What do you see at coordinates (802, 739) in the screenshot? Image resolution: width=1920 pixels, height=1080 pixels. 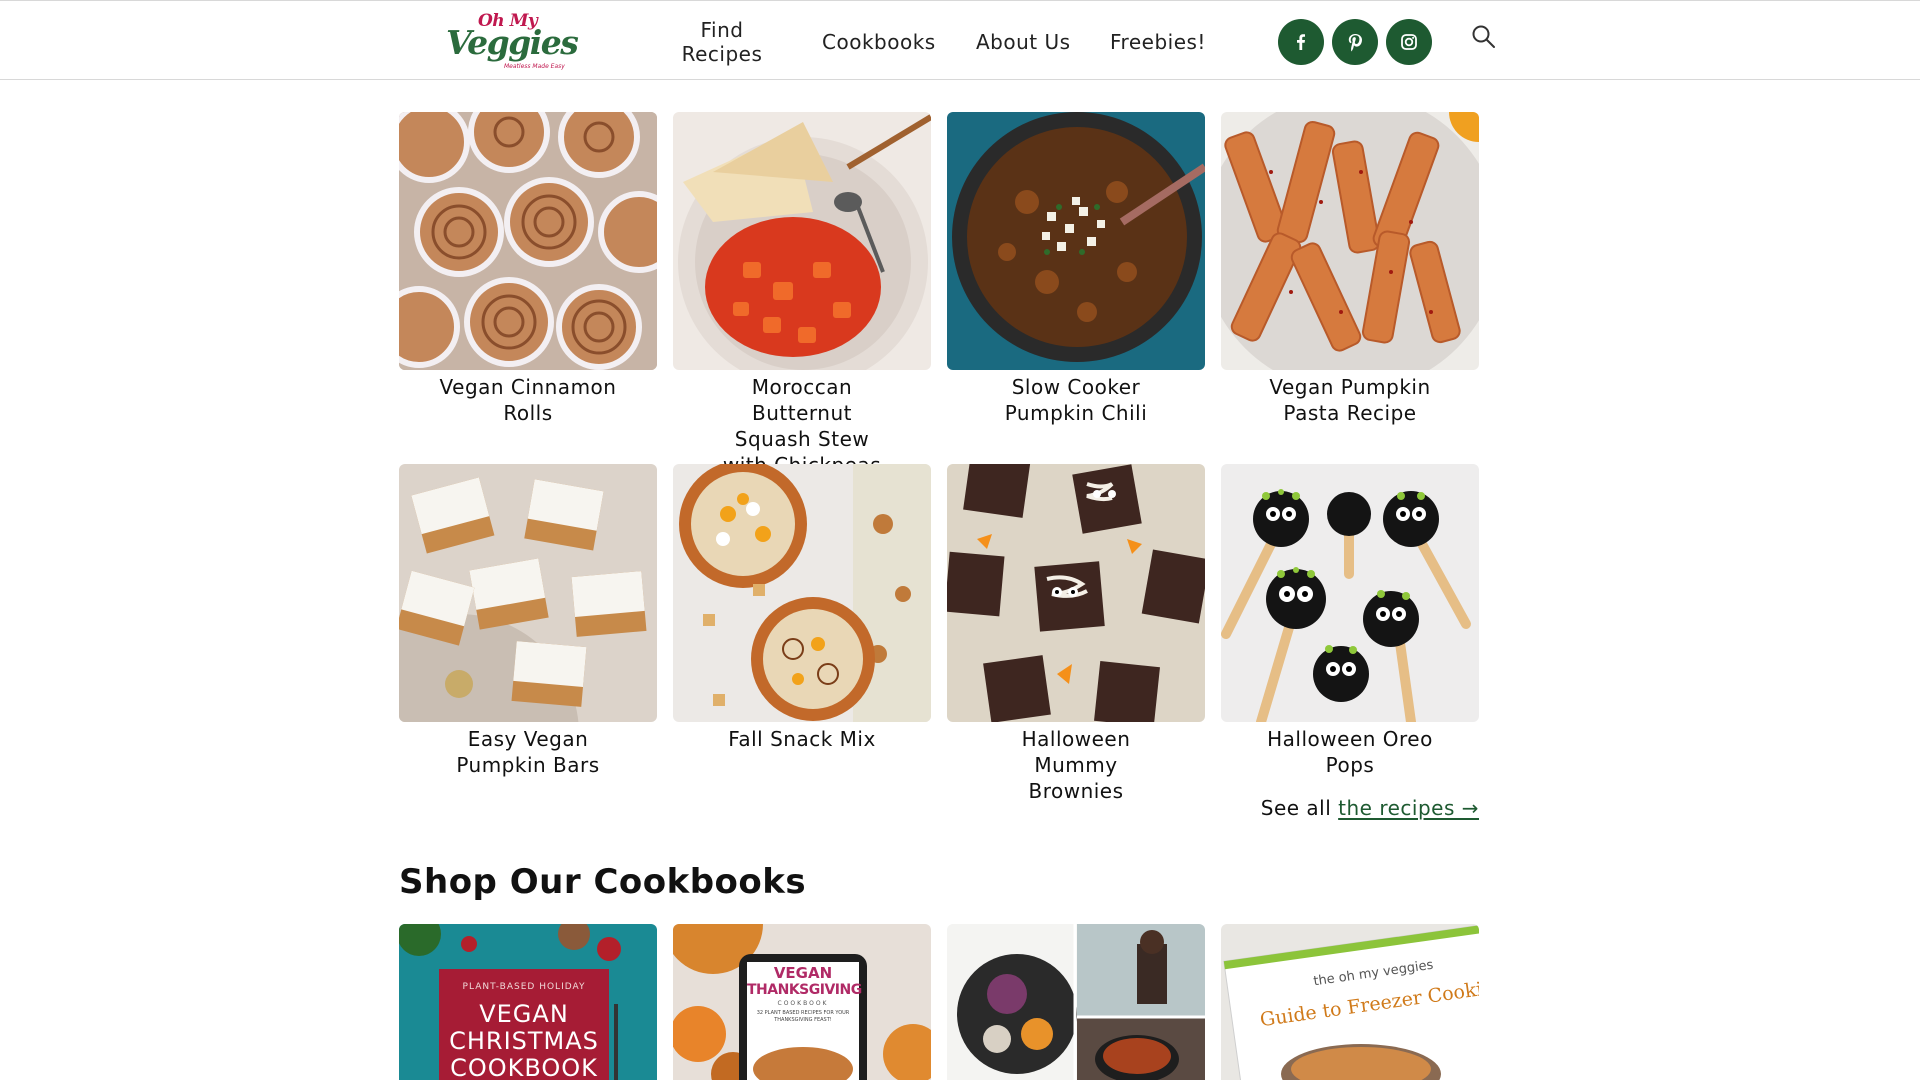 I see `recipe-title: Fall Snack Mix` at bounding box center [802, 739].